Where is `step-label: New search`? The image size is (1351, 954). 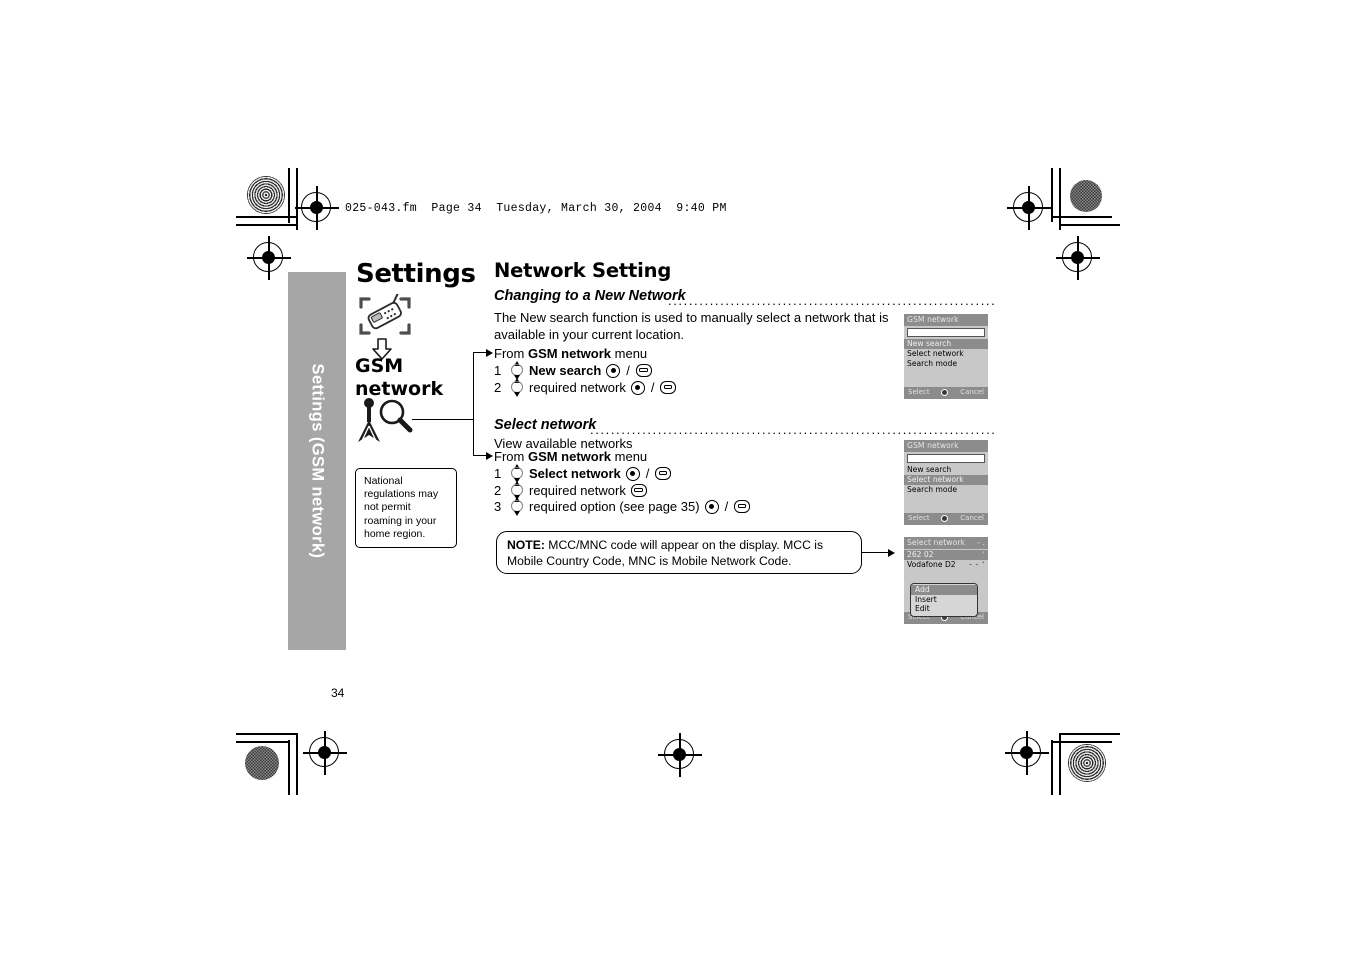
step-label: New search is located at coordinates (565, 370).